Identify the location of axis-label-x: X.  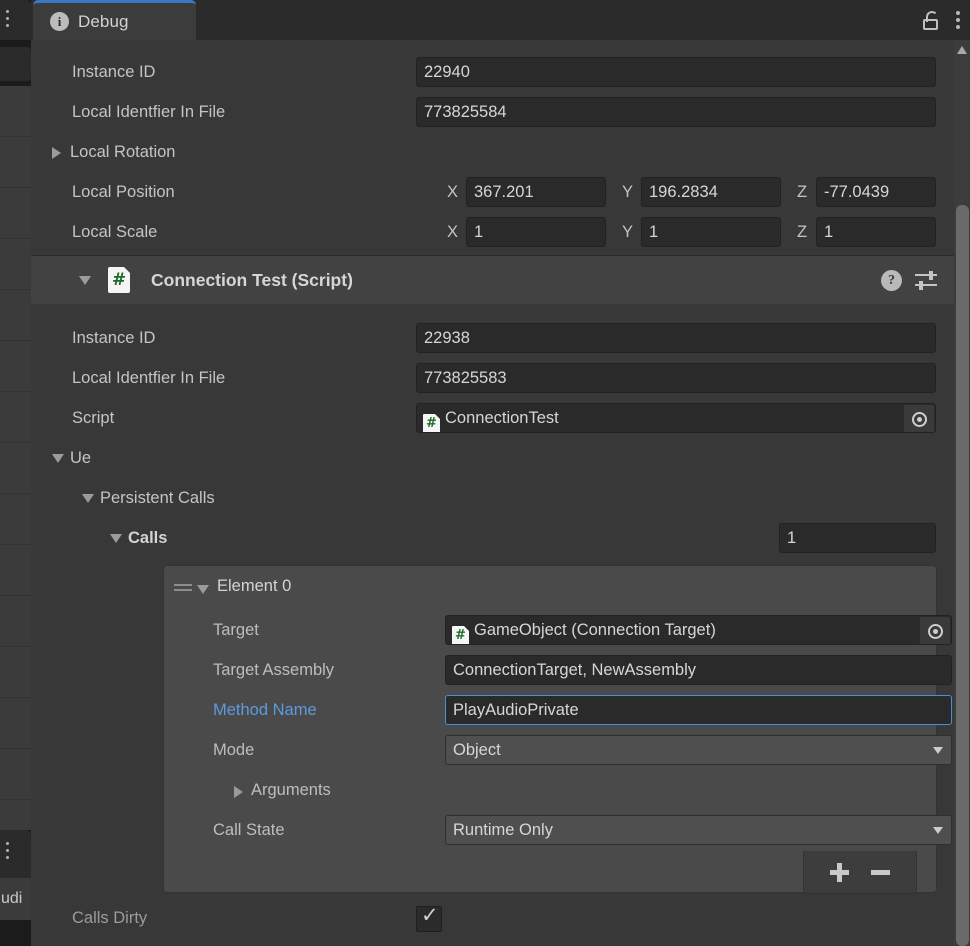
(453, 232).